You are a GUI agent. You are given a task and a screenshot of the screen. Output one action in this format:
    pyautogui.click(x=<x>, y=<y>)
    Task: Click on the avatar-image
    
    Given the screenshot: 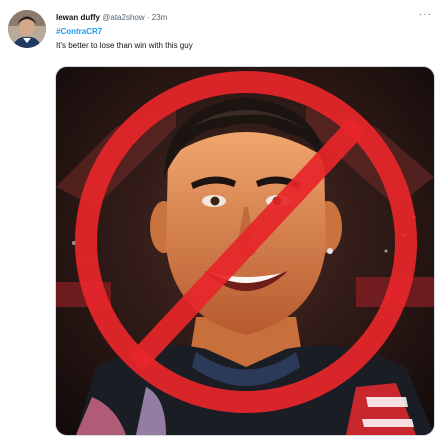 What is the action you would take?
    pyautogui.click(x=27, y=29)
    